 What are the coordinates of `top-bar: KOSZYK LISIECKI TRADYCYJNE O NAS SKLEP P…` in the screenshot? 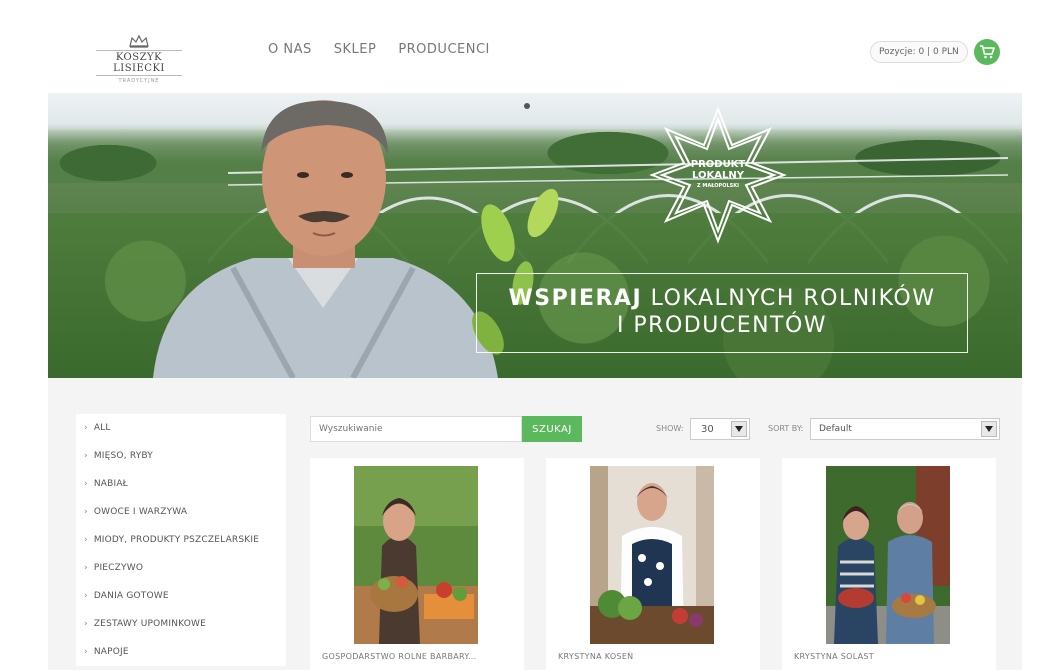 It's located at (519, 46).